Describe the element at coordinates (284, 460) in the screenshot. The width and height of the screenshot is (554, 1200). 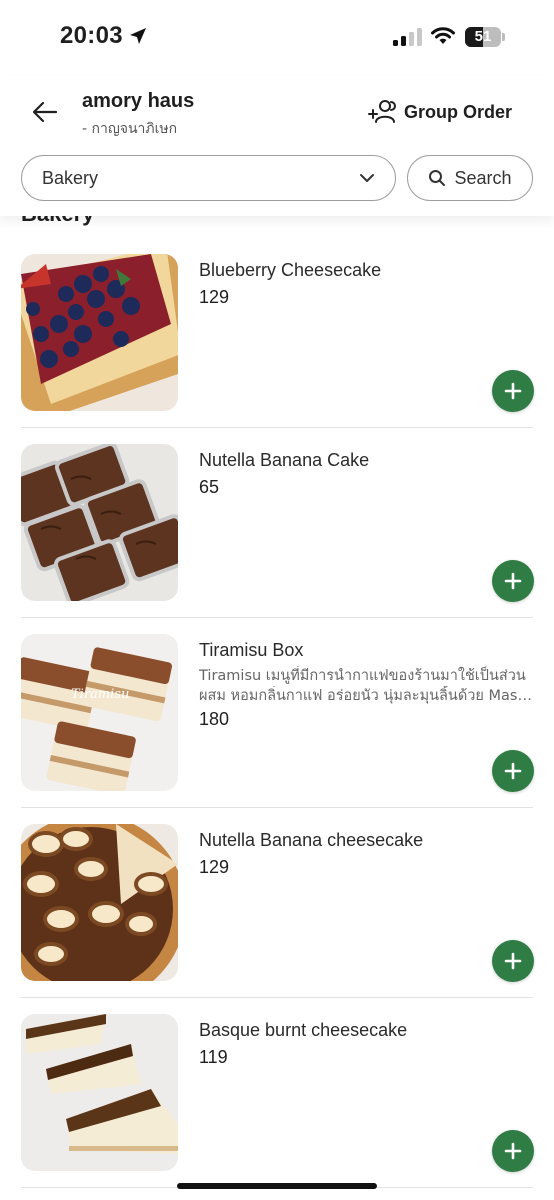
I see `item-name: Nutella Banana Cake` at that location.